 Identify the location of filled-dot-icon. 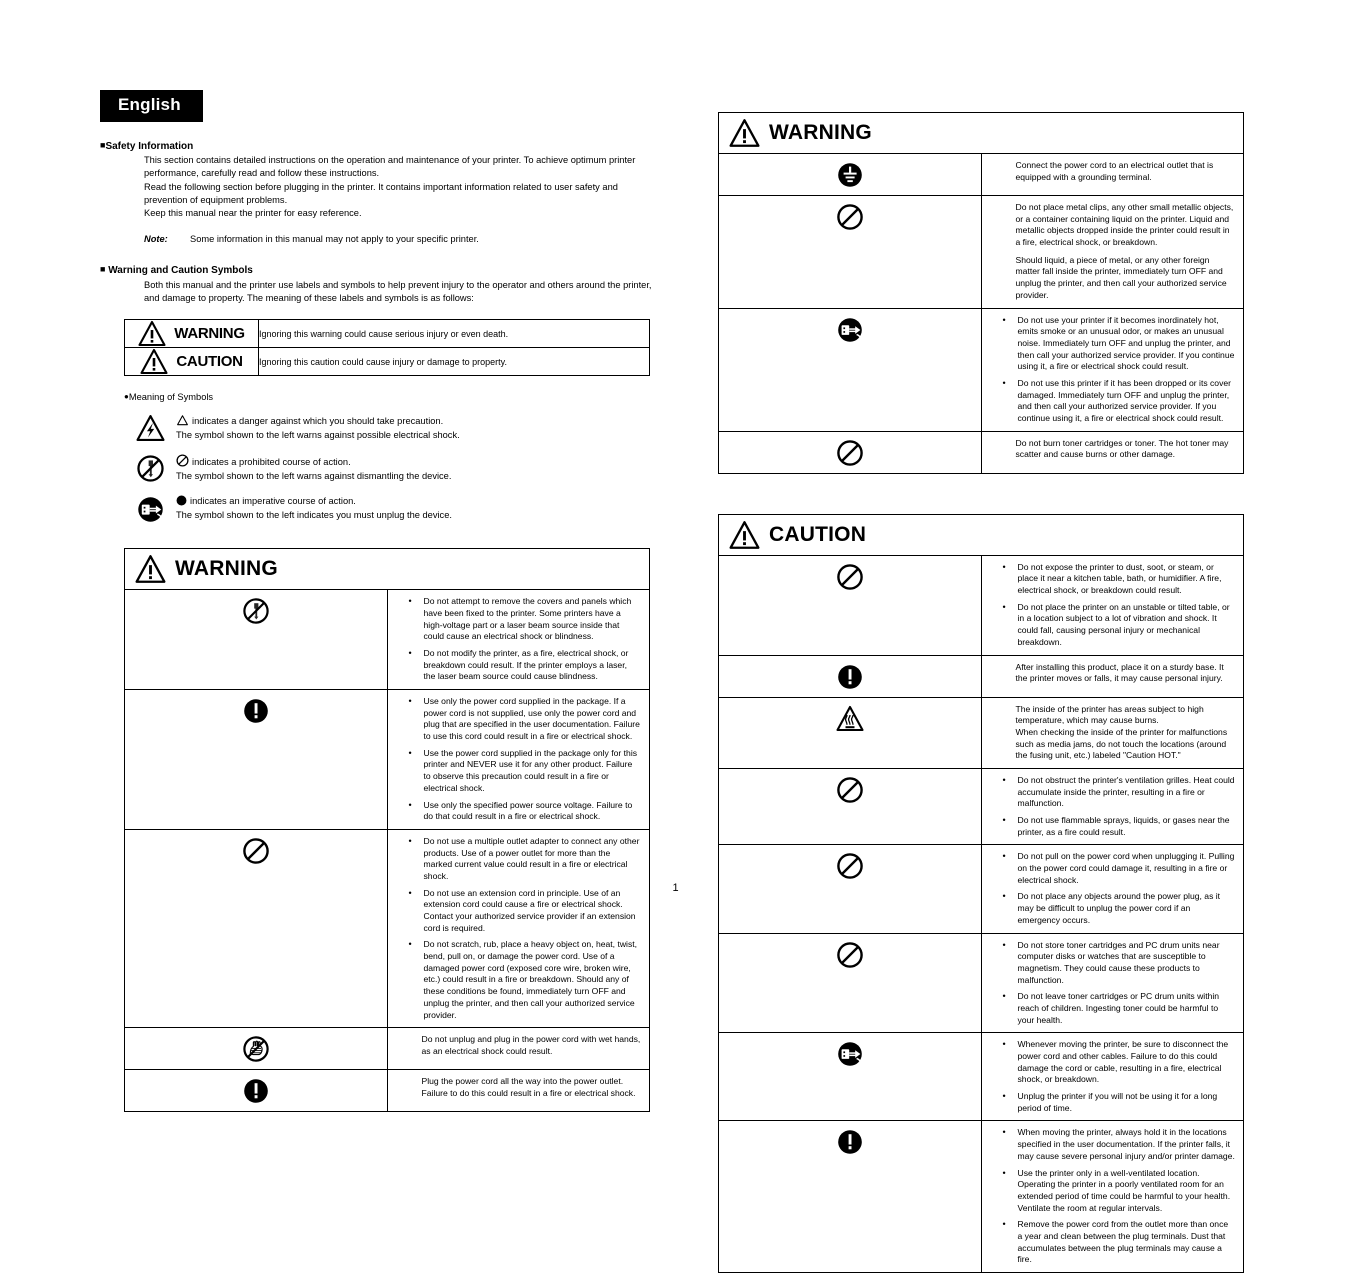
(181, 500).